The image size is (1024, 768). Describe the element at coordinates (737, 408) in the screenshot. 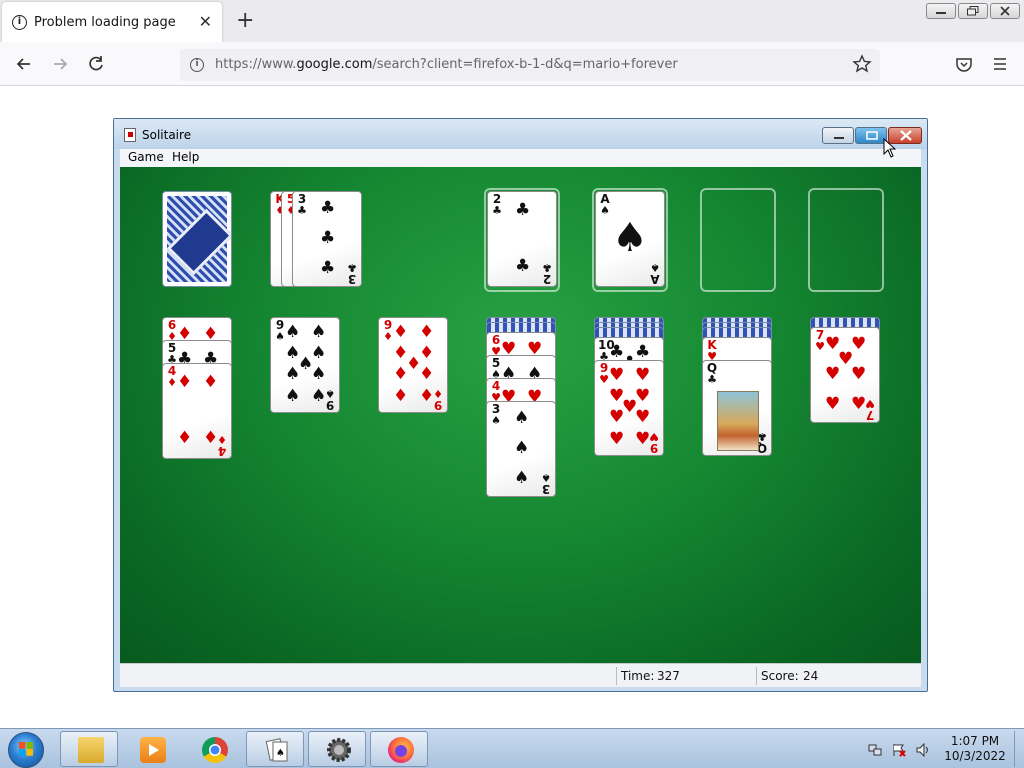

I see `tableau-card: Q ♣ Q ♣` at that location.